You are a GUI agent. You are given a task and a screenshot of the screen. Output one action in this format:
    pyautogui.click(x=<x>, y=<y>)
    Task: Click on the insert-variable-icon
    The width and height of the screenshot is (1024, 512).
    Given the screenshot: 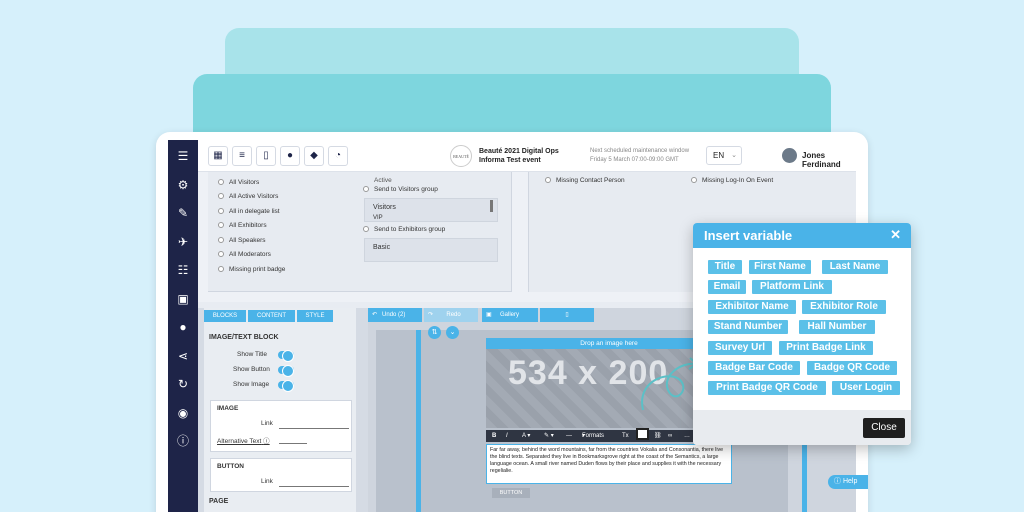 What is the action you would take?
    pyautogui.click(x=642, y=434)
    